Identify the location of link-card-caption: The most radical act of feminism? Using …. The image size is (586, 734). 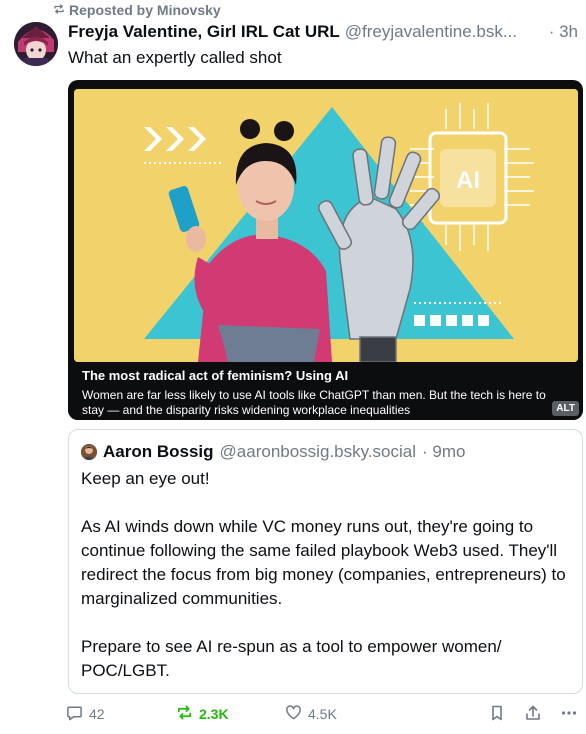
(325, 391).